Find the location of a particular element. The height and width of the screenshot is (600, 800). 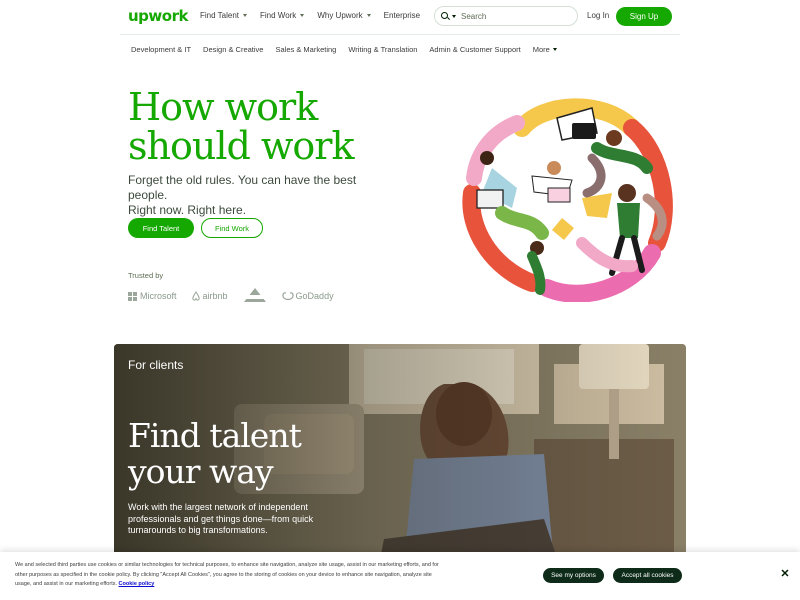

hero-title-line-2: should work is located at coordinates (241, 146).